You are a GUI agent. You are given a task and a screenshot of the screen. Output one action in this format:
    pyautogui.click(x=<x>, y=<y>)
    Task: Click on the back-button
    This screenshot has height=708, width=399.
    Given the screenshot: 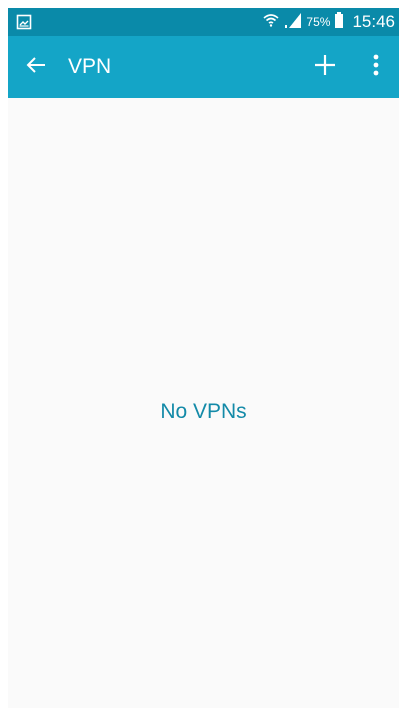 What is the action you would take?
    pyautogui.click(x=36, y=67)
    